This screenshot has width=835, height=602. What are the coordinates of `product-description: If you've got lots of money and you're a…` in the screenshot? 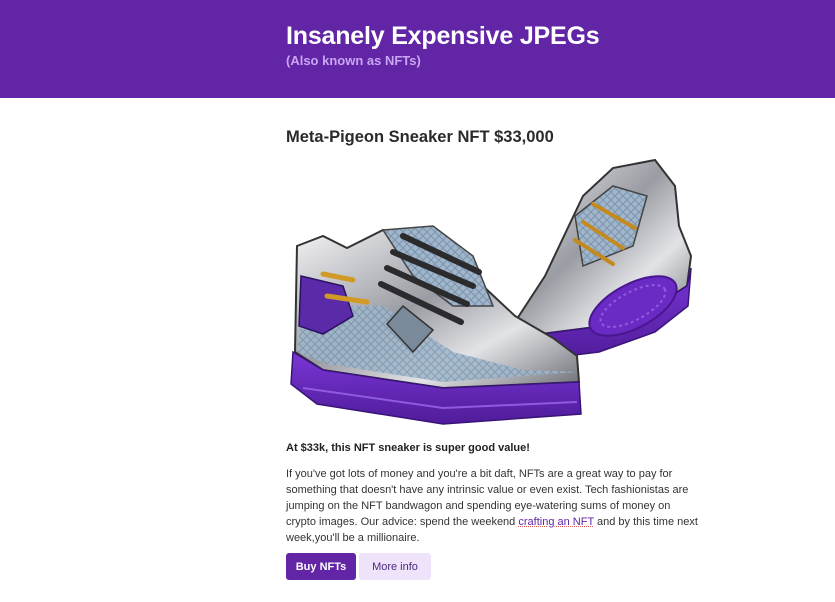 It's located at (492, 506).